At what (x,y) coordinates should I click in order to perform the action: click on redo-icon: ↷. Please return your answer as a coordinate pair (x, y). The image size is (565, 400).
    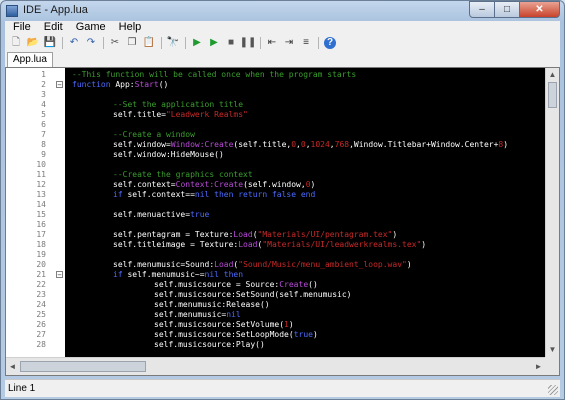
    Looking at the image, I should click on (91, 43).